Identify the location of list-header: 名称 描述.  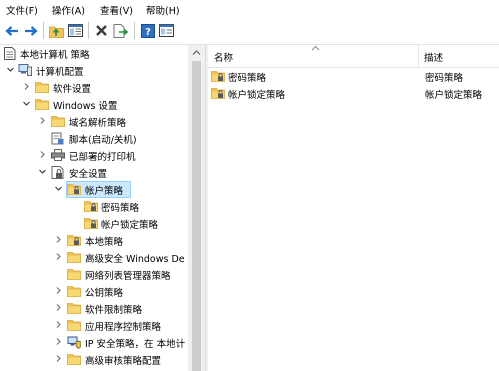
(353, 56).